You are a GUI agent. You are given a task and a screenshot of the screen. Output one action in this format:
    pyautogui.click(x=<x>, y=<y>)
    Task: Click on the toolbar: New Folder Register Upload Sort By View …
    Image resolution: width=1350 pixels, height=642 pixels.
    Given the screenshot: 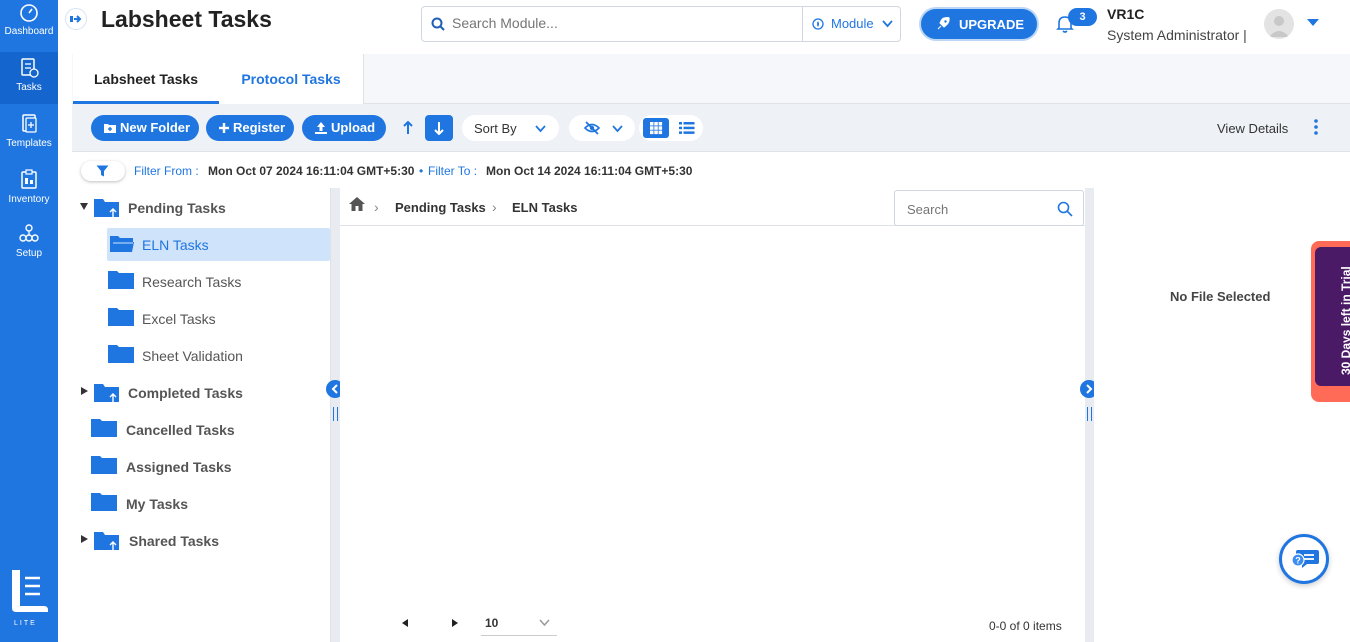 What is the action you would take?
    pyautogui.click(x=711, y=128)
    